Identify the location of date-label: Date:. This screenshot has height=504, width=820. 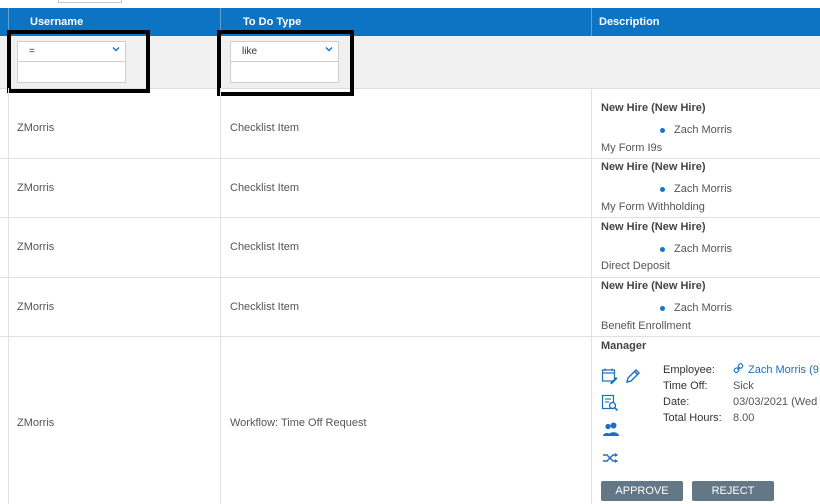
(676, 402).